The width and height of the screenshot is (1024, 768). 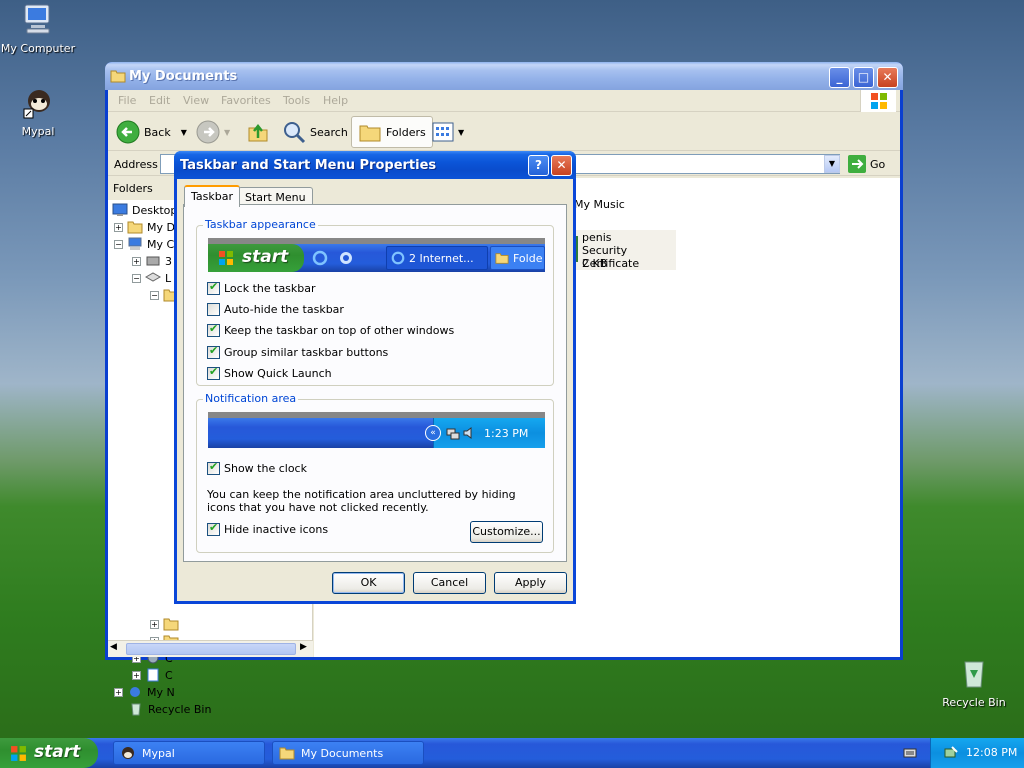 What do you see at coordinates (183, 76) in the screenshot?
I see `window-title: My Documents` at bounding box center [183, 76].